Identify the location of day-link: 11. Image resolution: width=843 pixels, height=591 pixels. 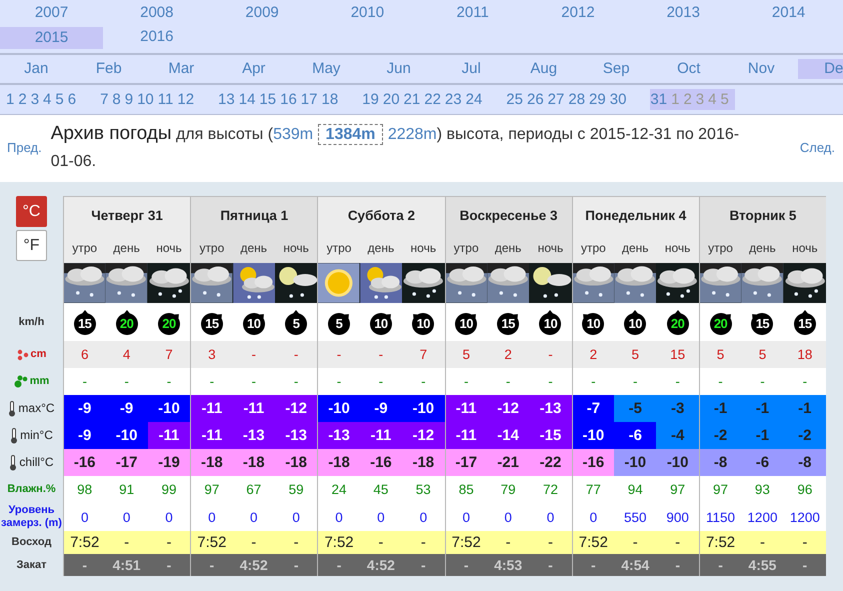
(166, 99).